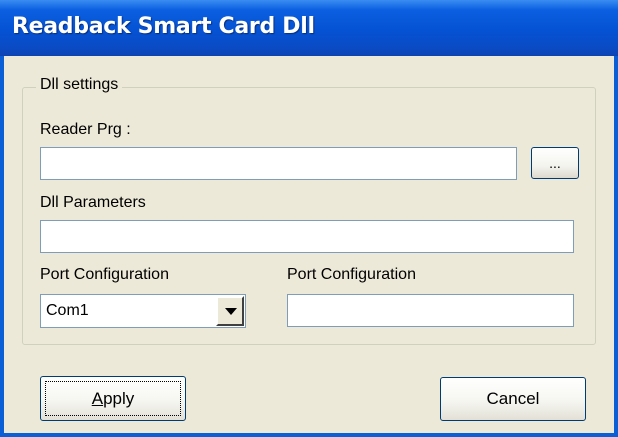  I want to click on title-bar: Readback Smart Card Dll, so click(309, 28).